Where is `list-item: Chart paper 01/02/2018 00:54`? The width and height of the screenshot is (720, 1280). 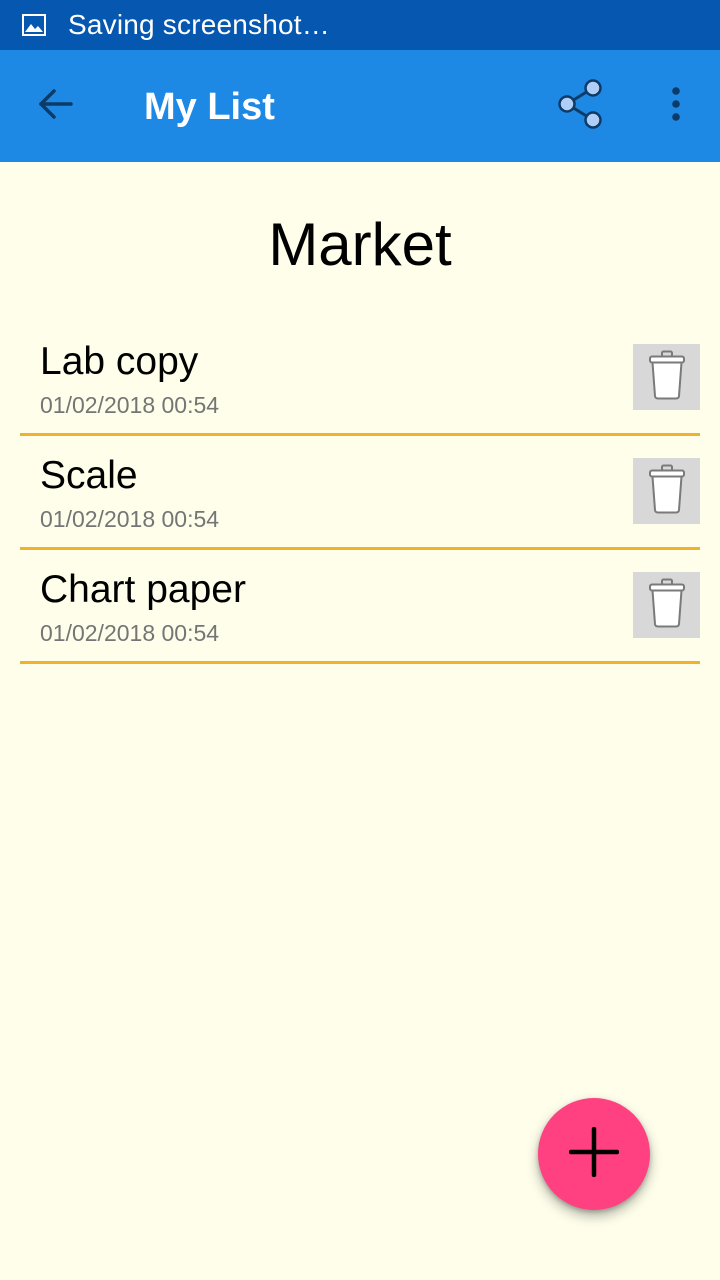
list-item: Chart paper 01/02/2018 00:54 is located at coordinates (360, 607).